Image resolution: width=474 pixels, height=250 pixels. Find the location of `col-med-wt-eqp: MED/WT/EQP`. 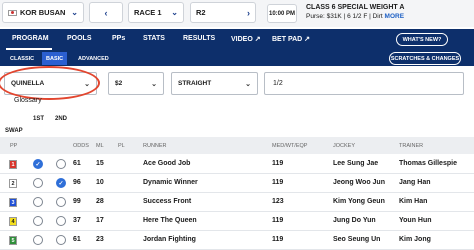

col-med-wt-eqp: MED/WT/EQP is located at coordinates (290, 146).